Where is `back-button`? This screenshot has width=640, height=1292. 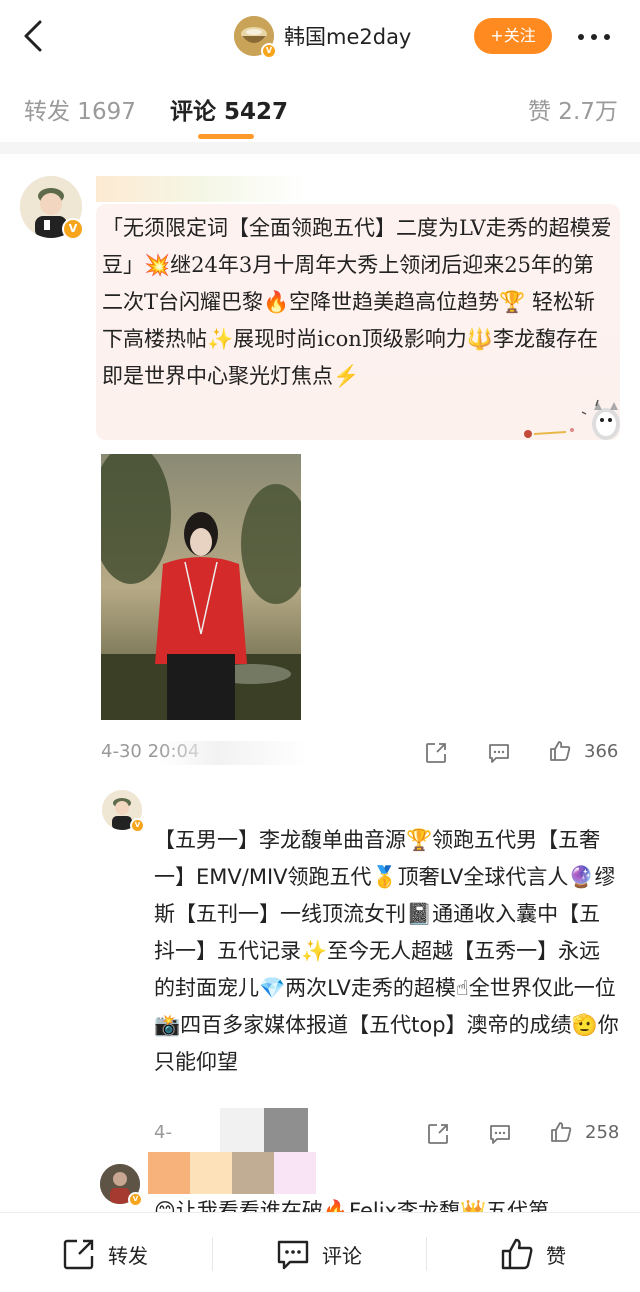 back-button is located at coordinates (33, 36).